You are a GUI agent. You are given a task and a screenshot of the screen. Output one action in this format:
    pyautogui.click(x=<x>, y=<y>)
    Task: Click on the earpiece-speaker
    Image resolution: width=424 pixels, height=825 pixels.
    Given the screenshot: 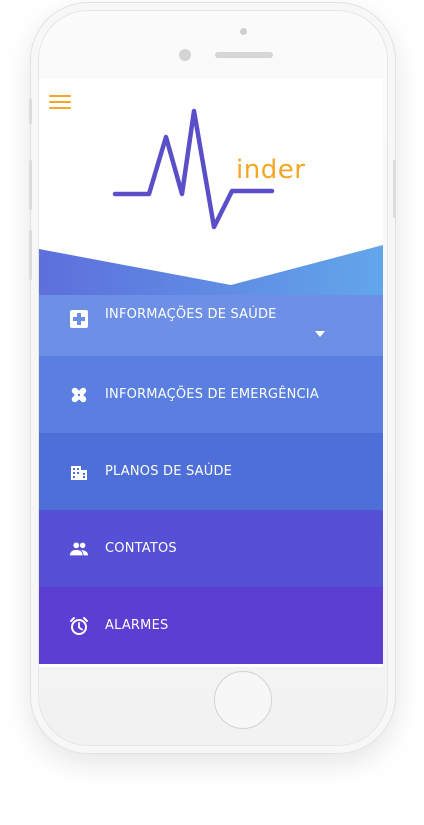 What is the action you would take?
    pyautogui.click(x=244, y=55)
    